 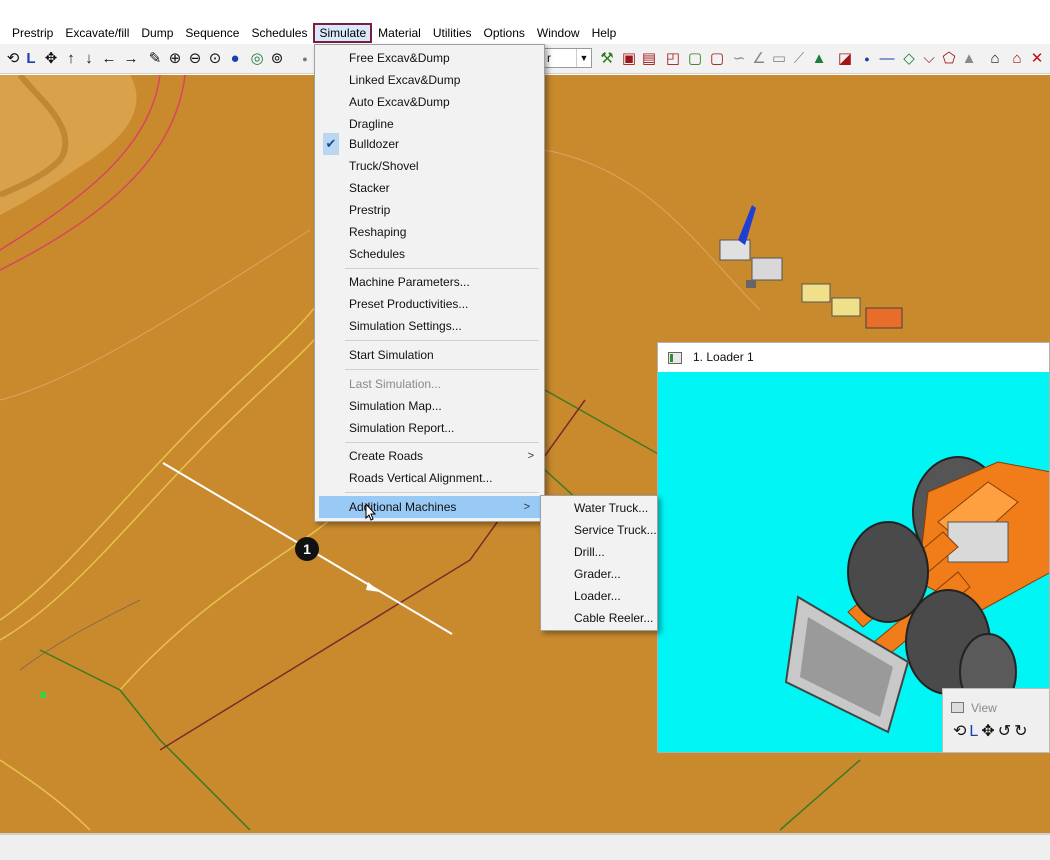 What do you see at coordinates (71, 59) in the screenshot?
I see `arrow-up-icon: ↑` at bounding box center [71, 59].